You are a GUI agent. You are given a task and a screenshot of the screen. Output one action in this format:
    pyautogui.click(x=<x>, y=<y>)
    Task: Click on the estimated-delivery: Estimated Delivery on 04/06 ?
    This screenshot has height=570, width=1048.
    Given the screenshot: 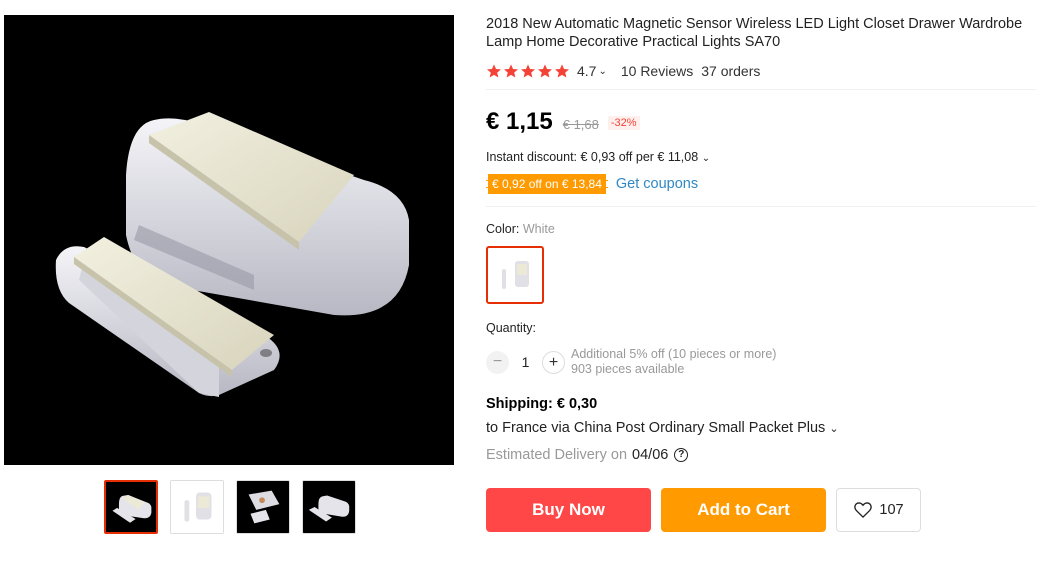 What is the action you would take?
    pyautogui.click(x=761, y=455)
    